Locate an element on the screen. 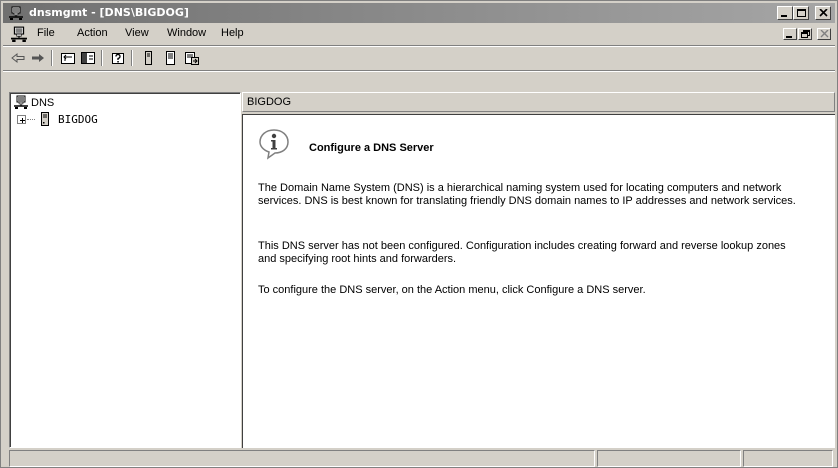 The image size is (838, 468). server-list-icon is located at coordinates (170, 58).